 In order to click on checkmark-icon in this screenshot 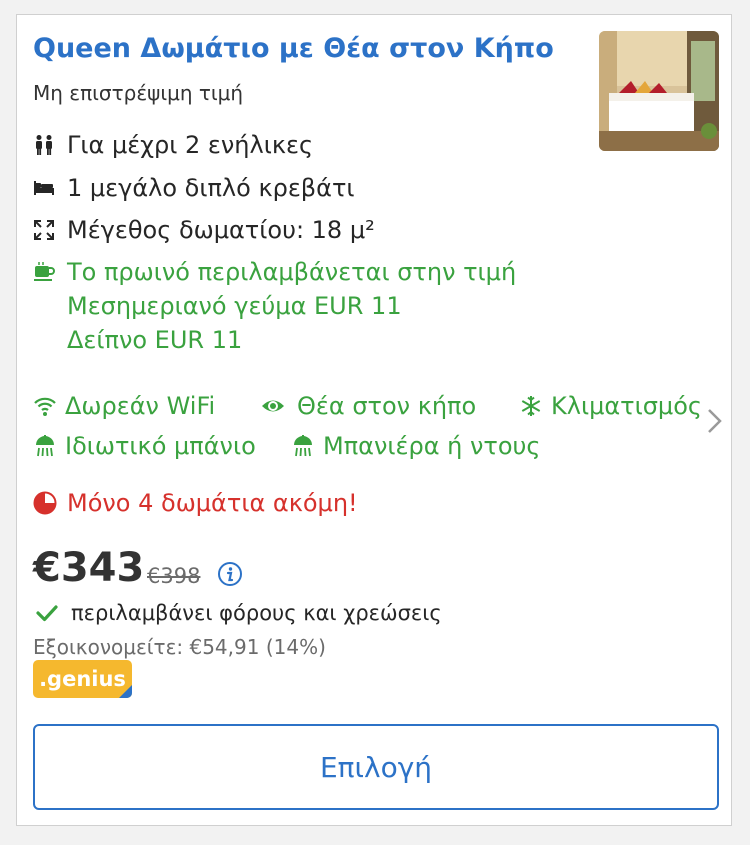, I will do `click(47, 613)`.